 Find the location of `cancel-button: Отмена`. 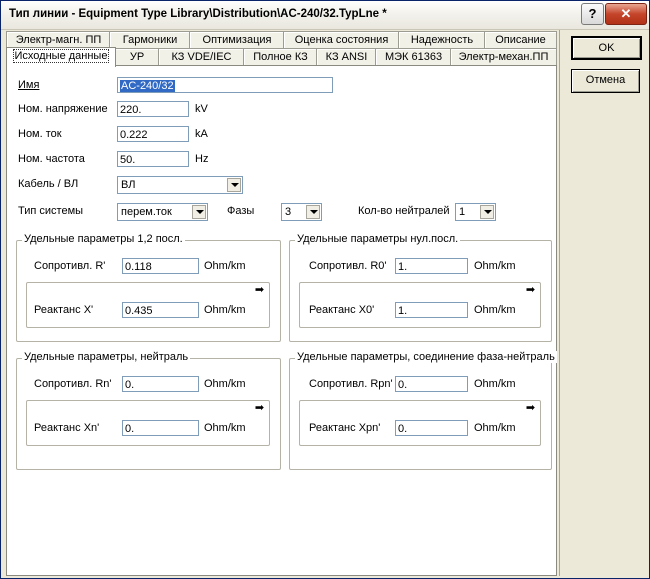

cancel-button: Отмена is located at coordinates (605, 81).